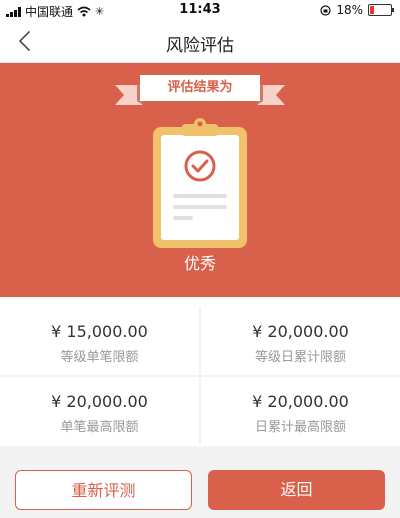 The width and height of the screenshot is (400, 518). What do you see at coordinates (381, 10) in the screenshot?
I see `battery-icon` at bounding box center [381, 10].